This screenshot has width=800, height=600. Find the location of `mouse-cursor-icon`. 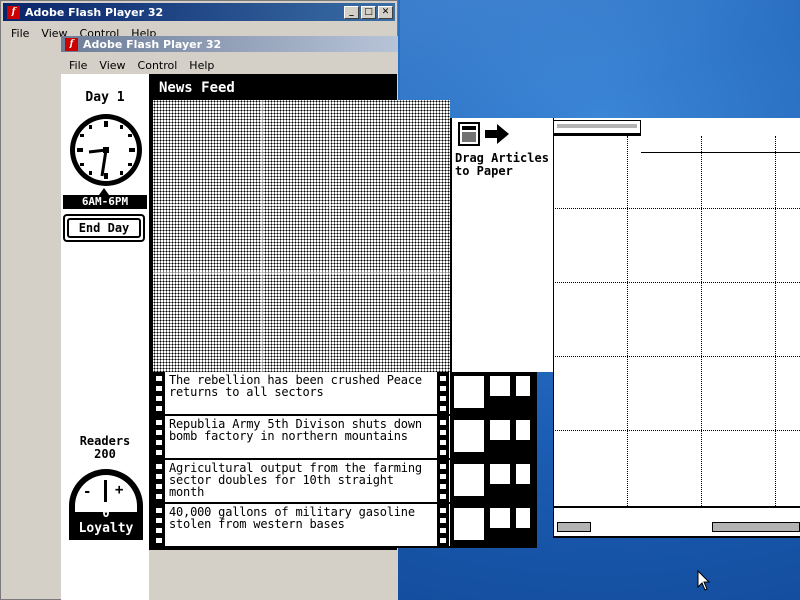

mouse-cursor-icon is located at coordinates (704, 580).